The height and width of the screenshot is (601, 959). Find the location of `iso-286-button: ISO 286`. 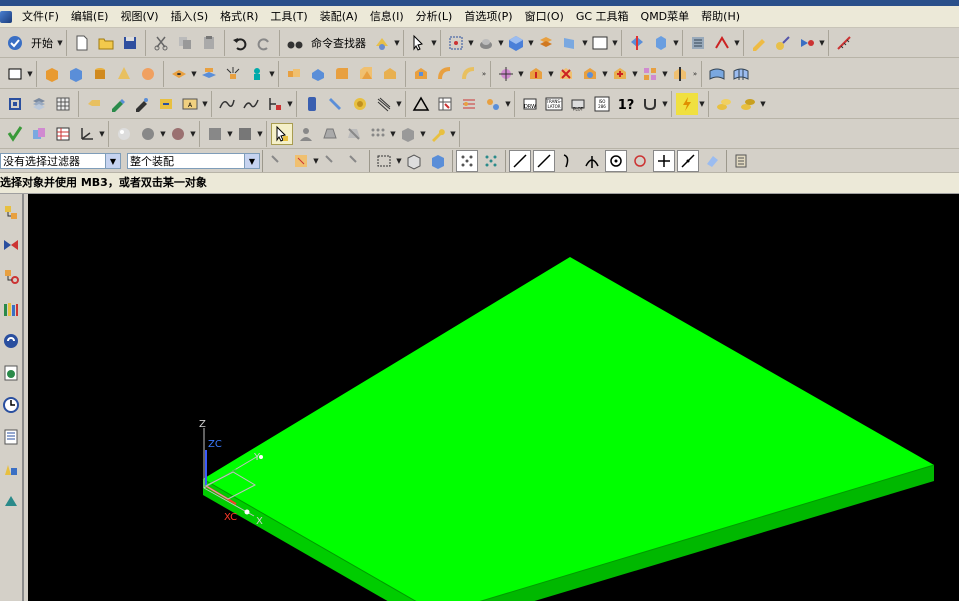

iso-286-button: ISO 286 is located at coordinates (602, 104).